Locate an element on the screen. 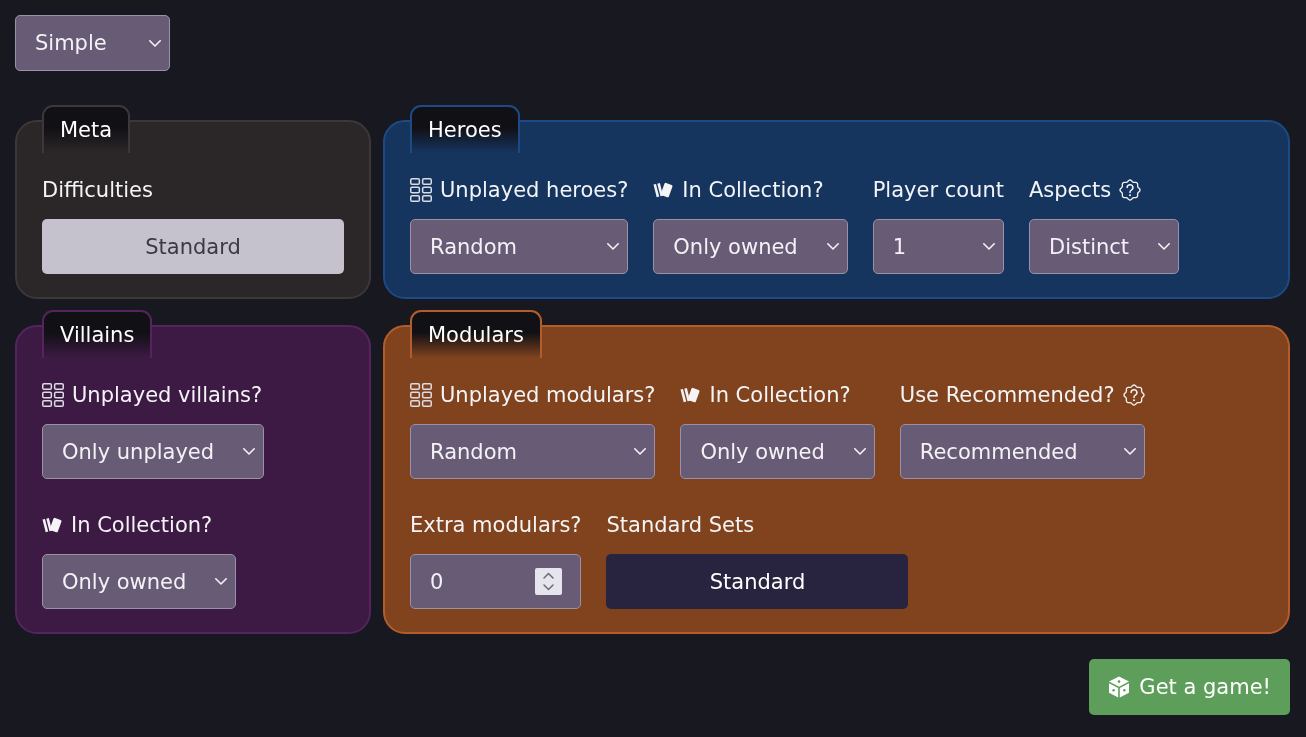  number-field: 0 is located at coordinates (496, 581).